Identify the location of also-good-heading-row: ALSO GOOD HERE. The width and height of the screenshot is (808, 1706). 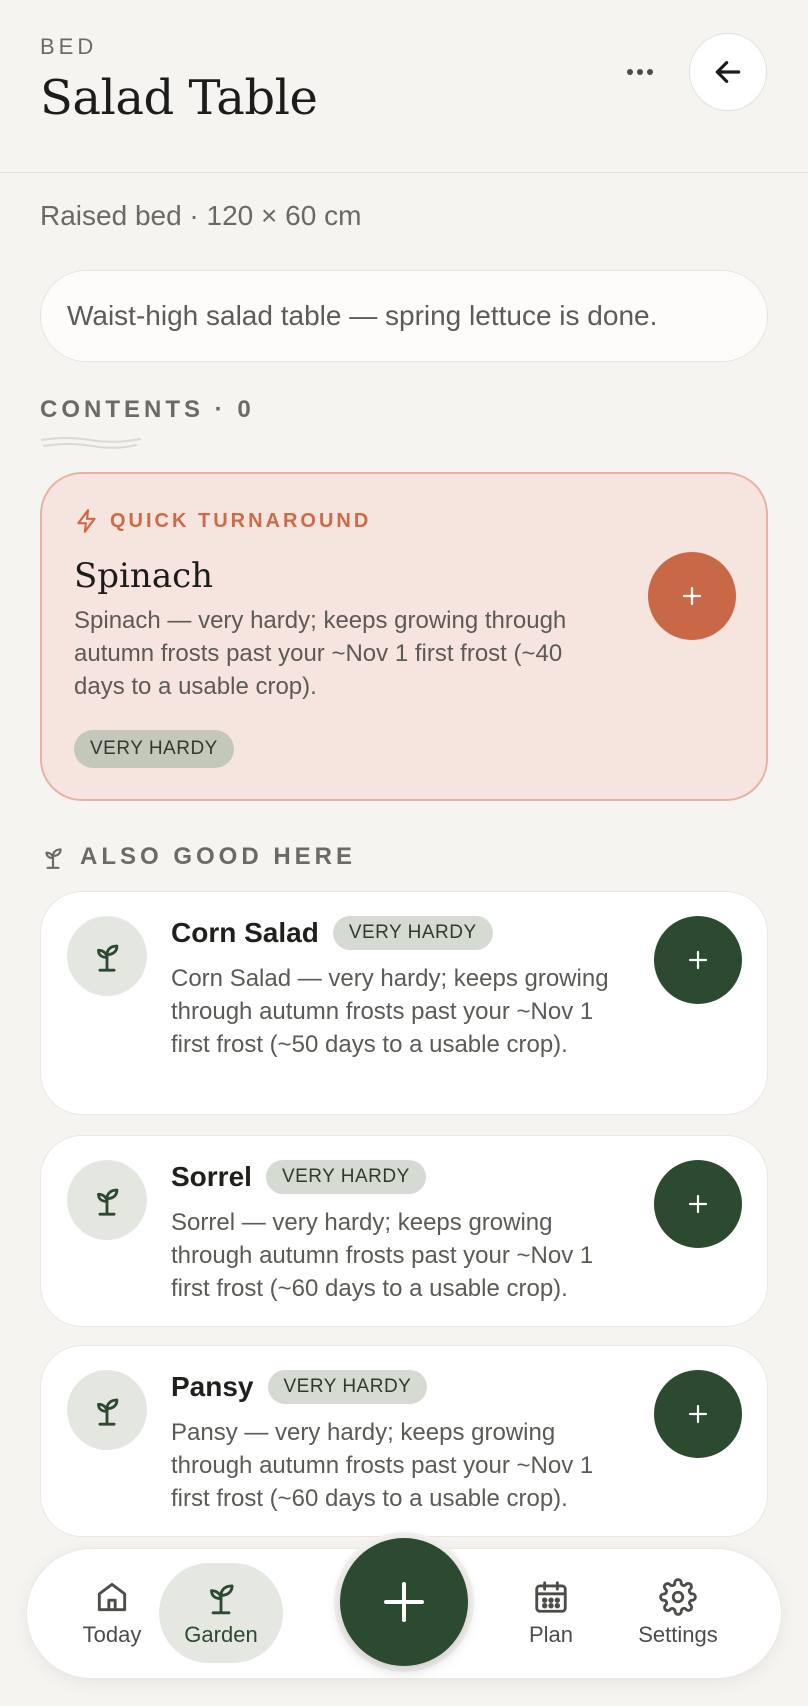
(198, 857).